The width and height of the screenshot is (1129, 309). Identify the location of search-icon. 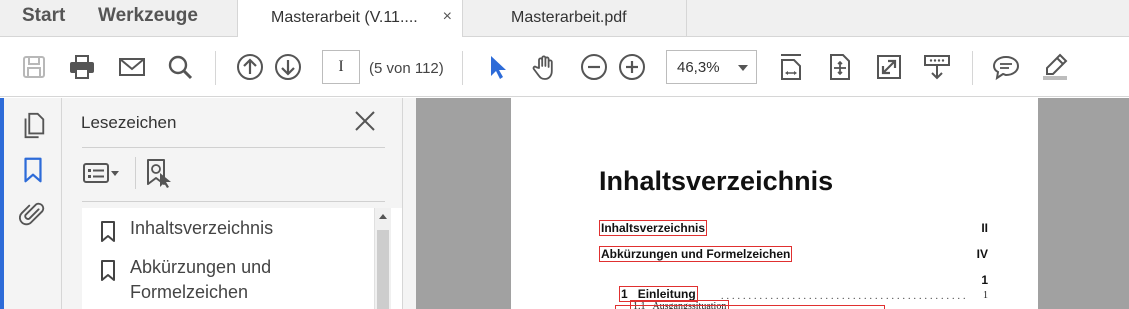
(180, 67).